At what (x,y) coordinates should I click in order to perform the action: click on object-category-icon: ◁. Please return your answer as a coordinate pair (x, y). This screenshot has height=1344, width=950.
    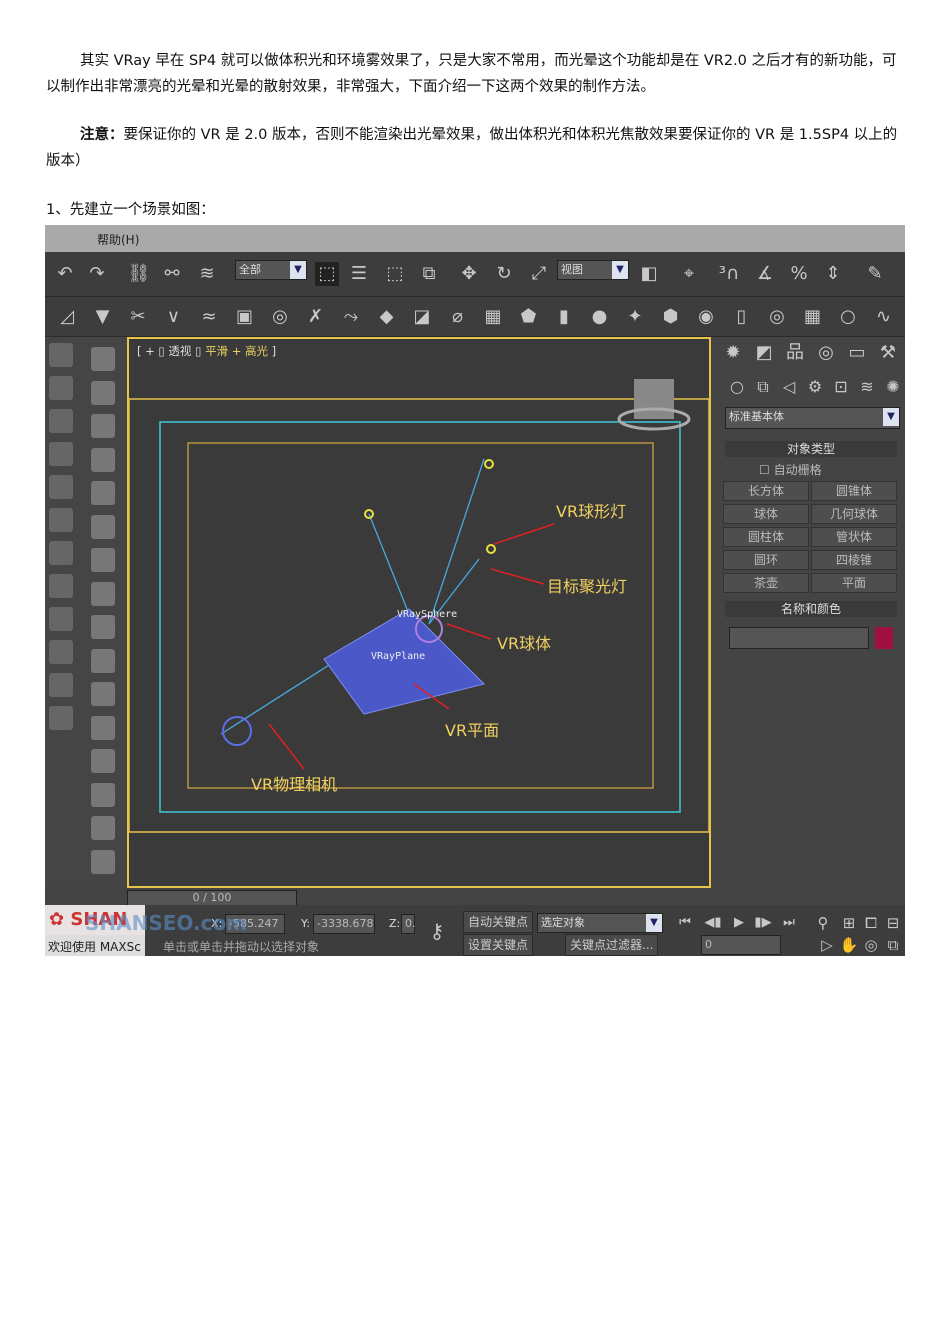
    Looking at the image, I should click on (789, 387).